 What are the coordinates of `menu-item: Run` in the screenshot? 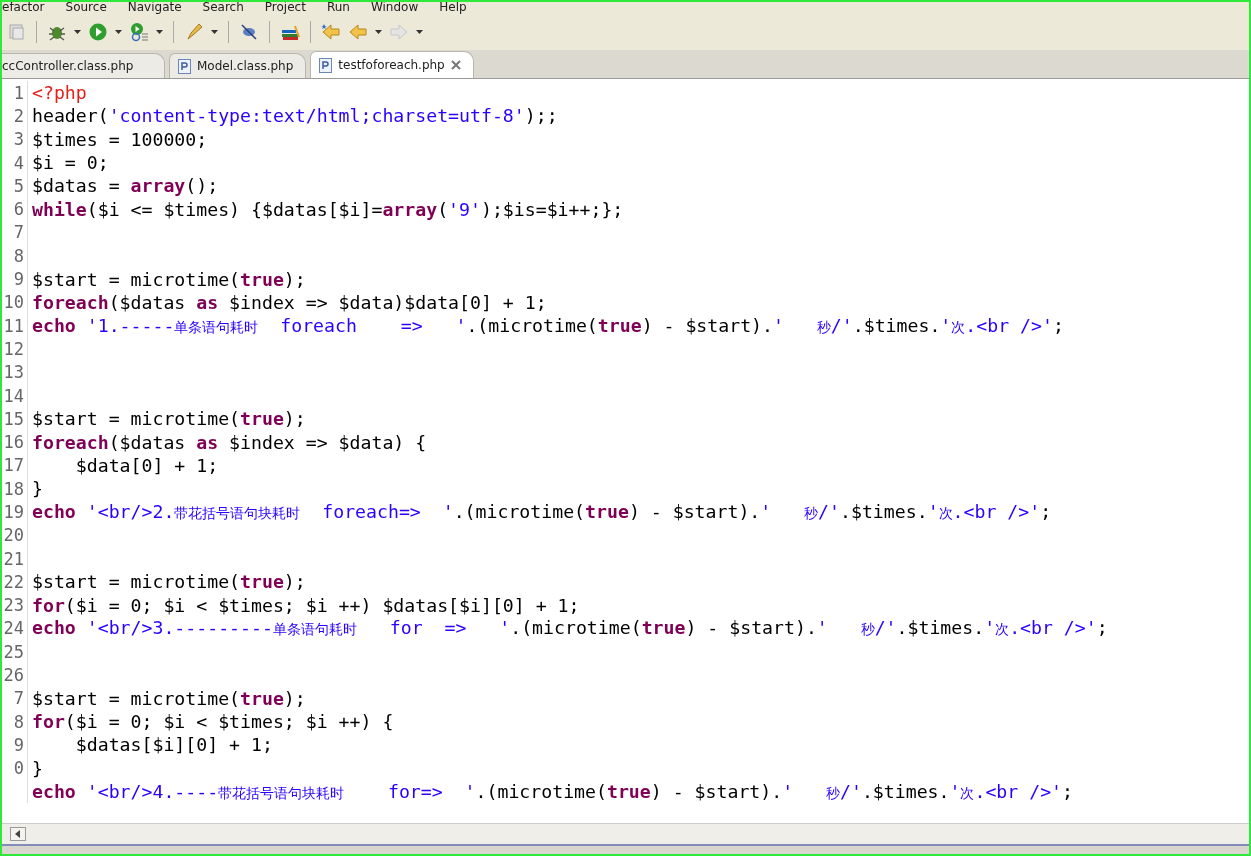 It's located at (338, 7).